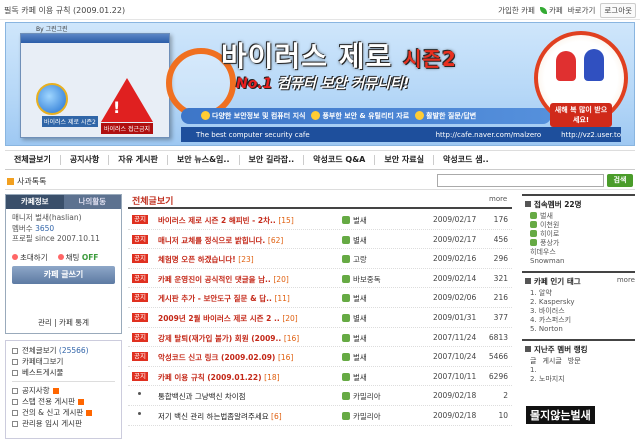  What do you see at coordinates (247, 357) in the screenshot?
I see `post-subject: 악성코드 신고 링크 (2009.02.09) [16]` at bounding box center [247, 357].